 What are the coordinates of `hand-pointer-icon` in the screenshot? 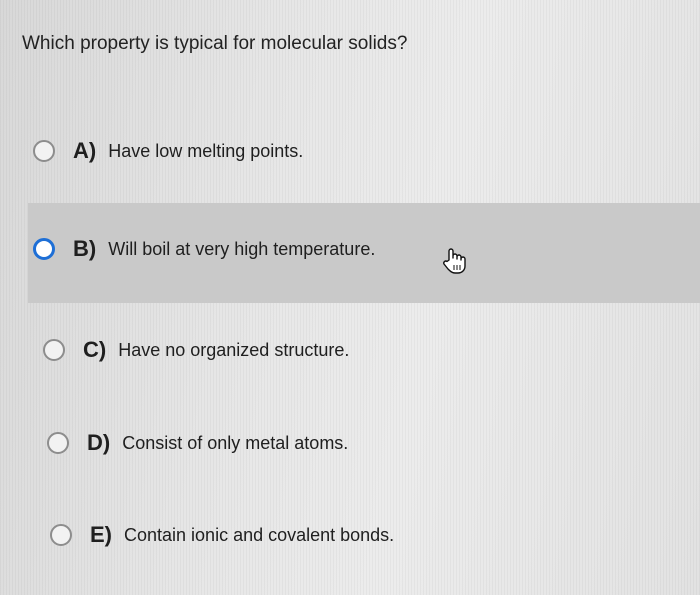 It's located at (454, 261).